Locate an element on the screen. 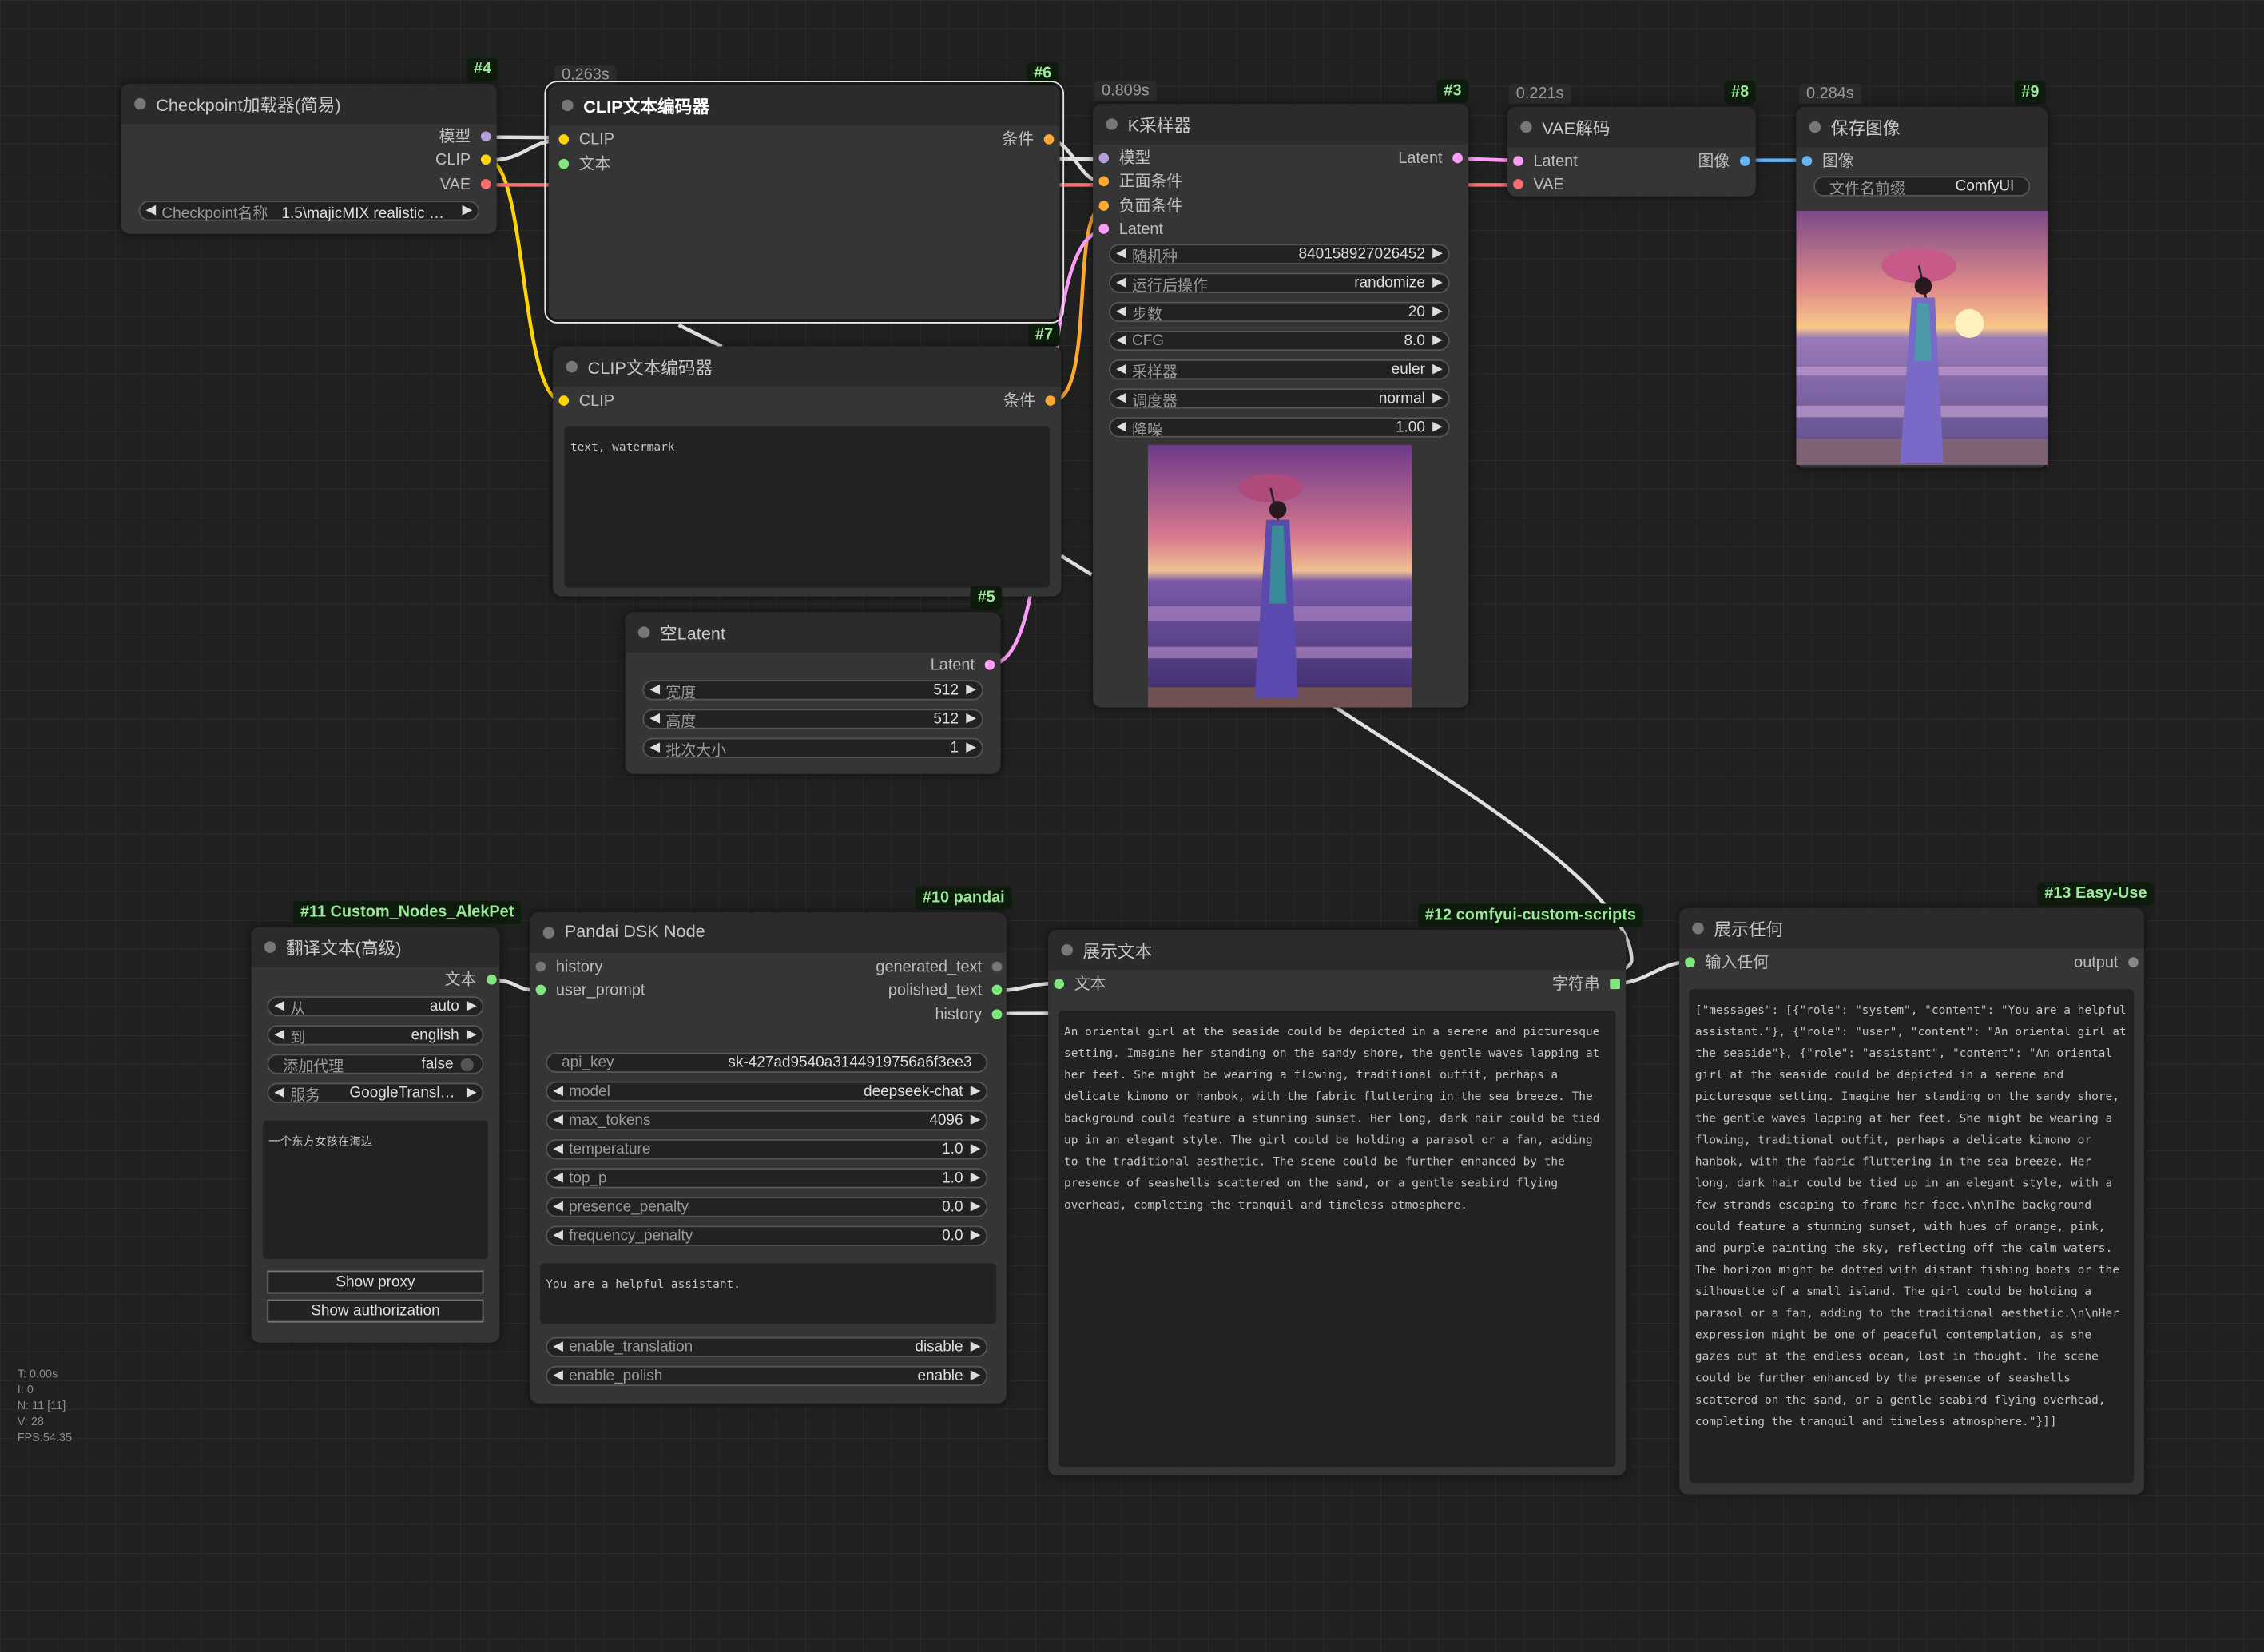  clip-text-encode-negative-node: CLIP文本编码器 CLIP 条件 text, watermark is located at coordinates (807, 471).